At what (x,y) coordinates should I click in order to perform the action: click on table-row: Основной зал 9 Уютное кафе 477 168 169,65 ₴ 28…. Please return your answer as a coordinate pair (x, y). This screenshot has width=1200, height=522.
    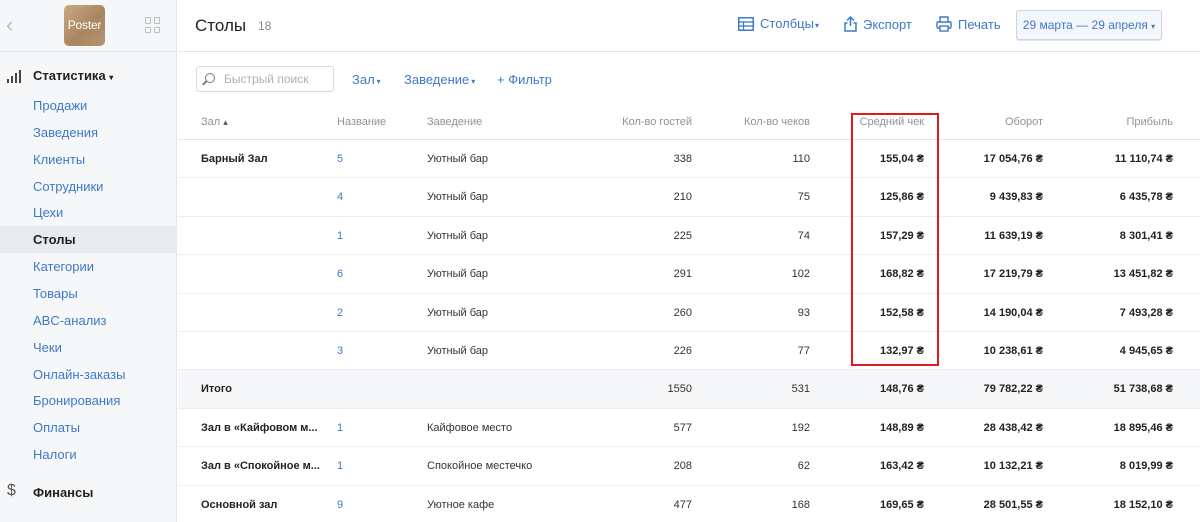
    Looking at the image, I should click on (689, 504).